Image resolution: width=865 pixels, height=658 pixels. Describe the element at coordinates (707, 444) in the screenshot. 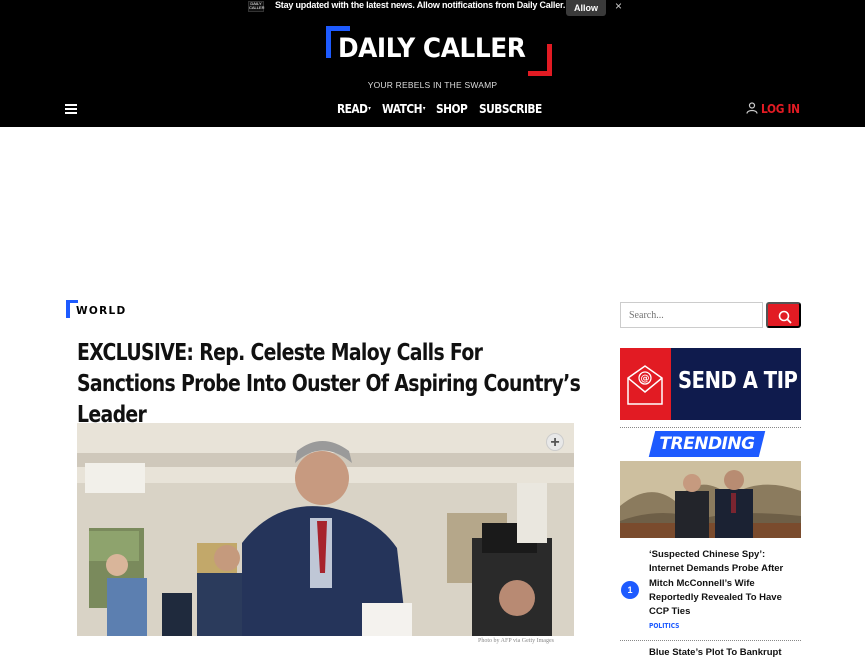

I see `trending-label: TRENDING` at that location.